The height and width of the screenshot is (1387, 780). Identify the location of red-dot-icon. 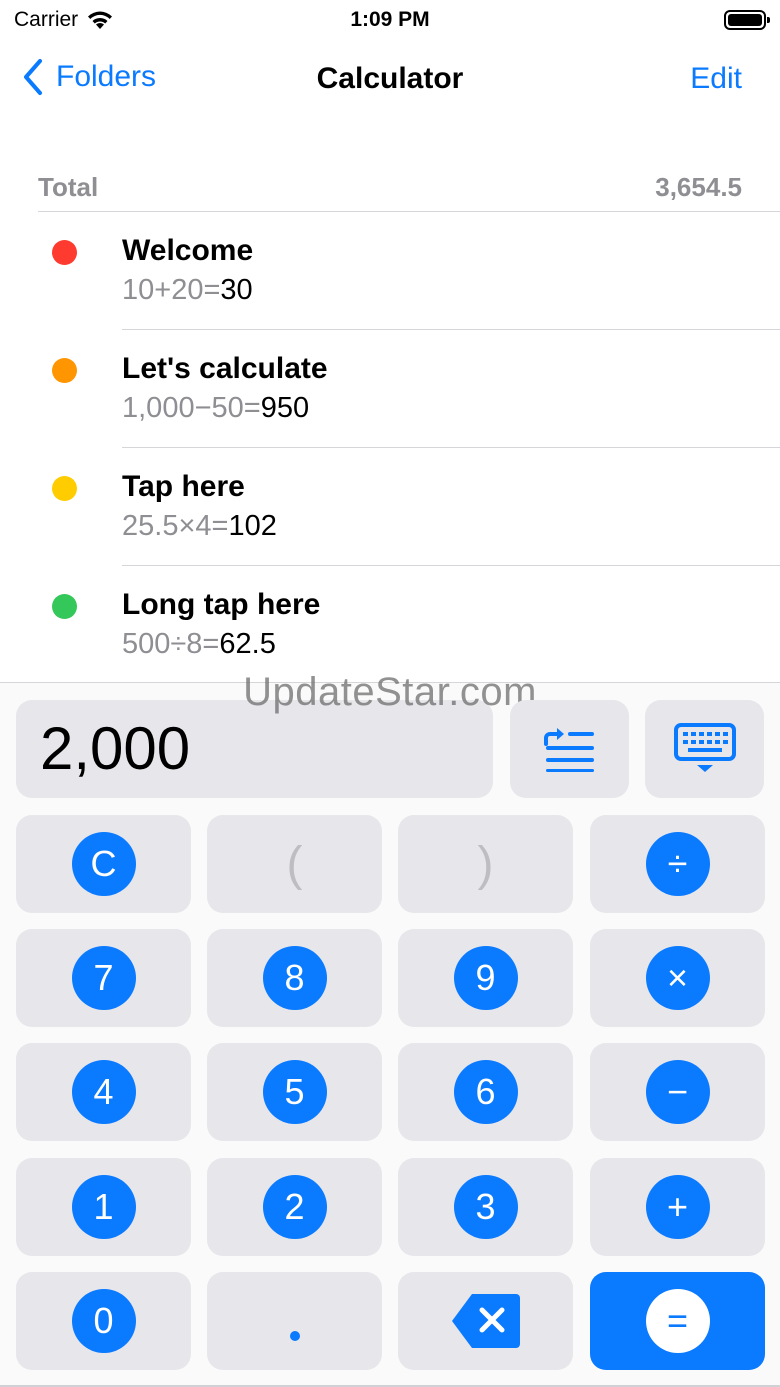
(64, 252).